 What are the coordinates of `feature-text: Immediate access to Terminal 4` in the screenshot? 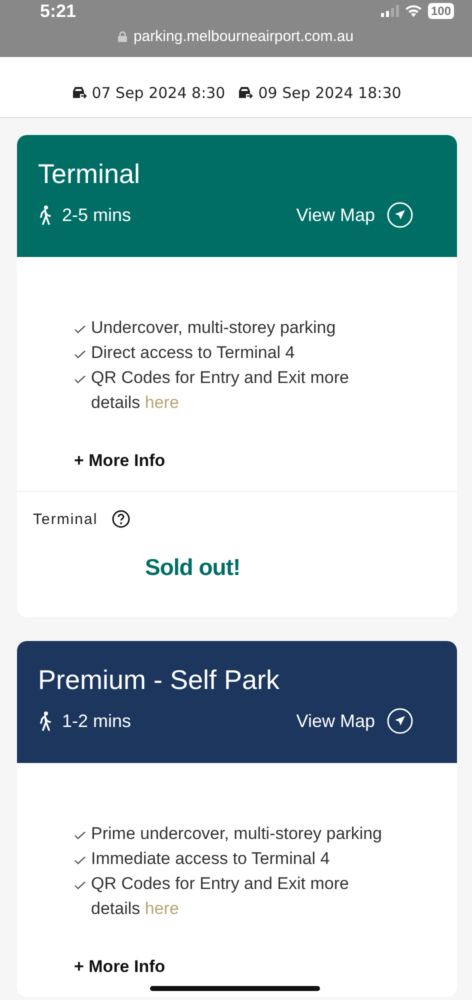 It's located at (210, 859).